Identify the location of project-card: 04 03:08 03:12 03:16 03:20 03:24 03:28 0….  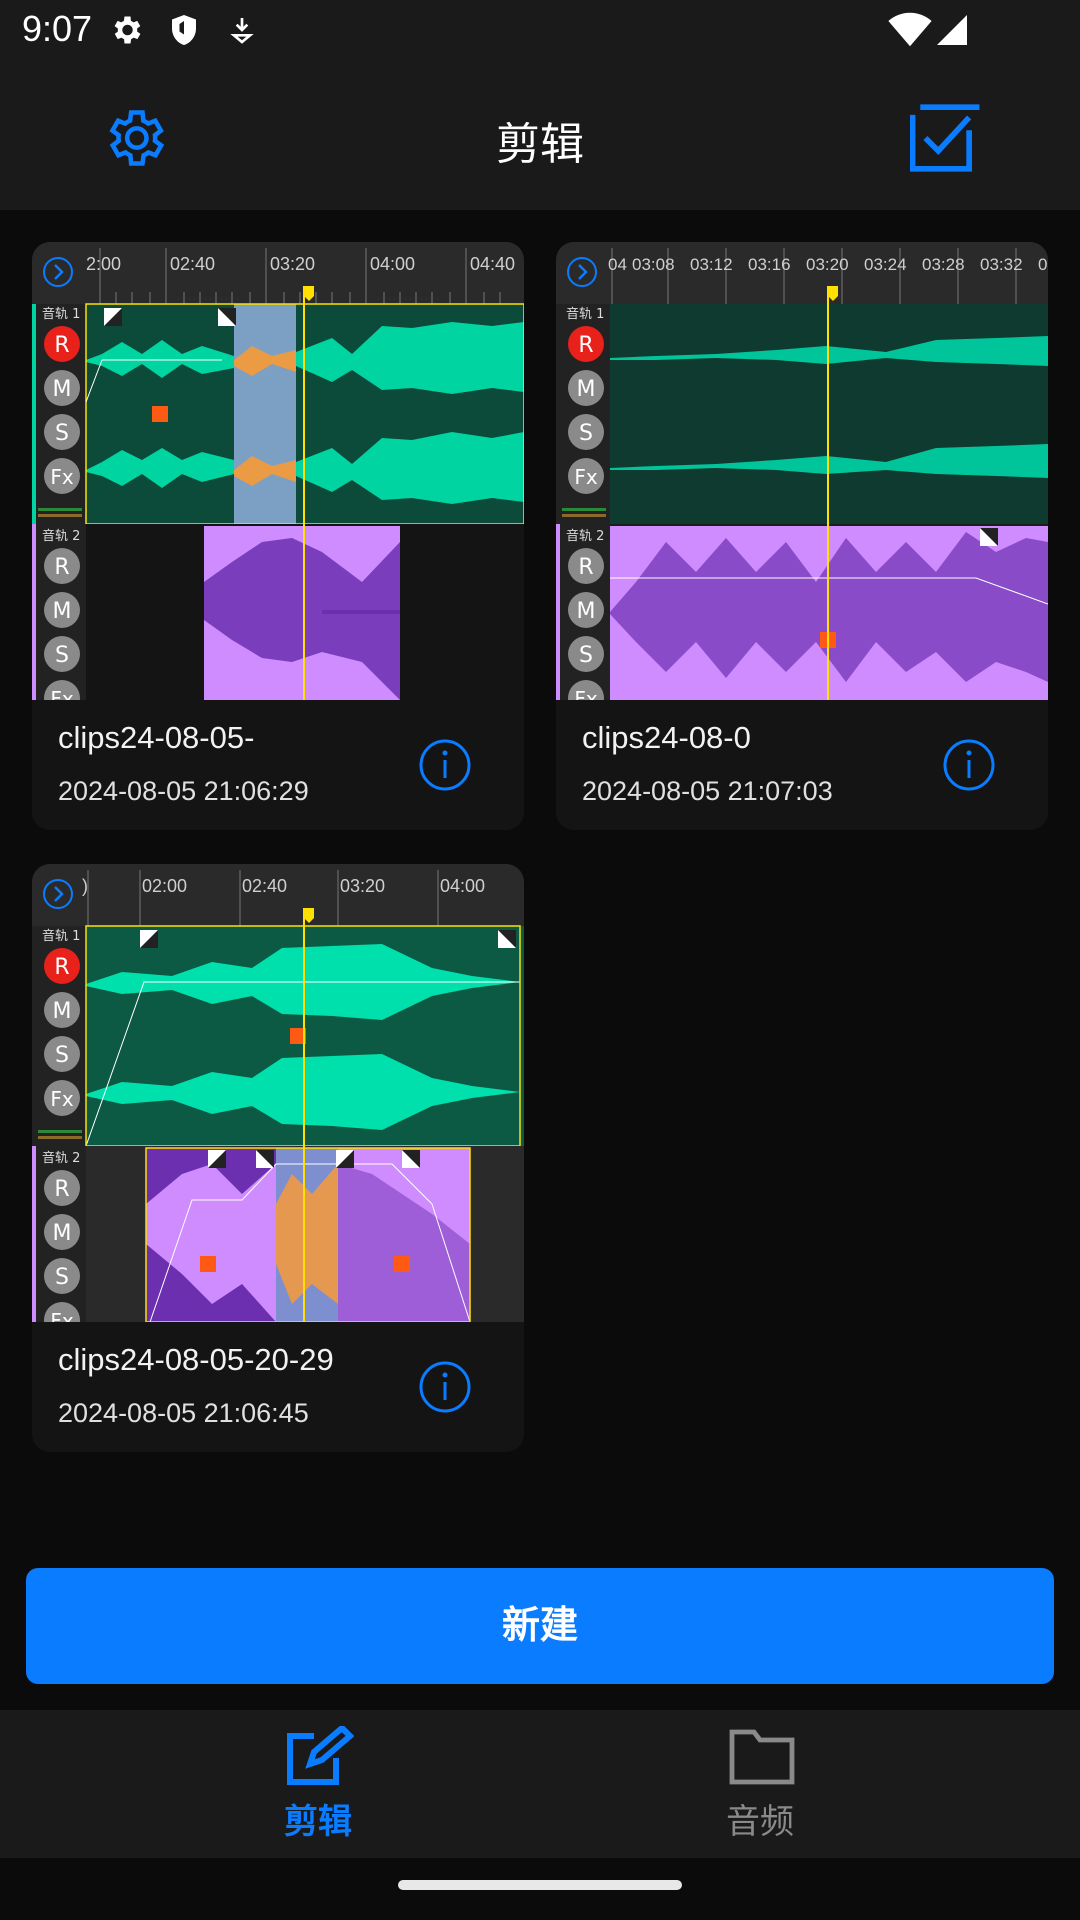
(802, 536).